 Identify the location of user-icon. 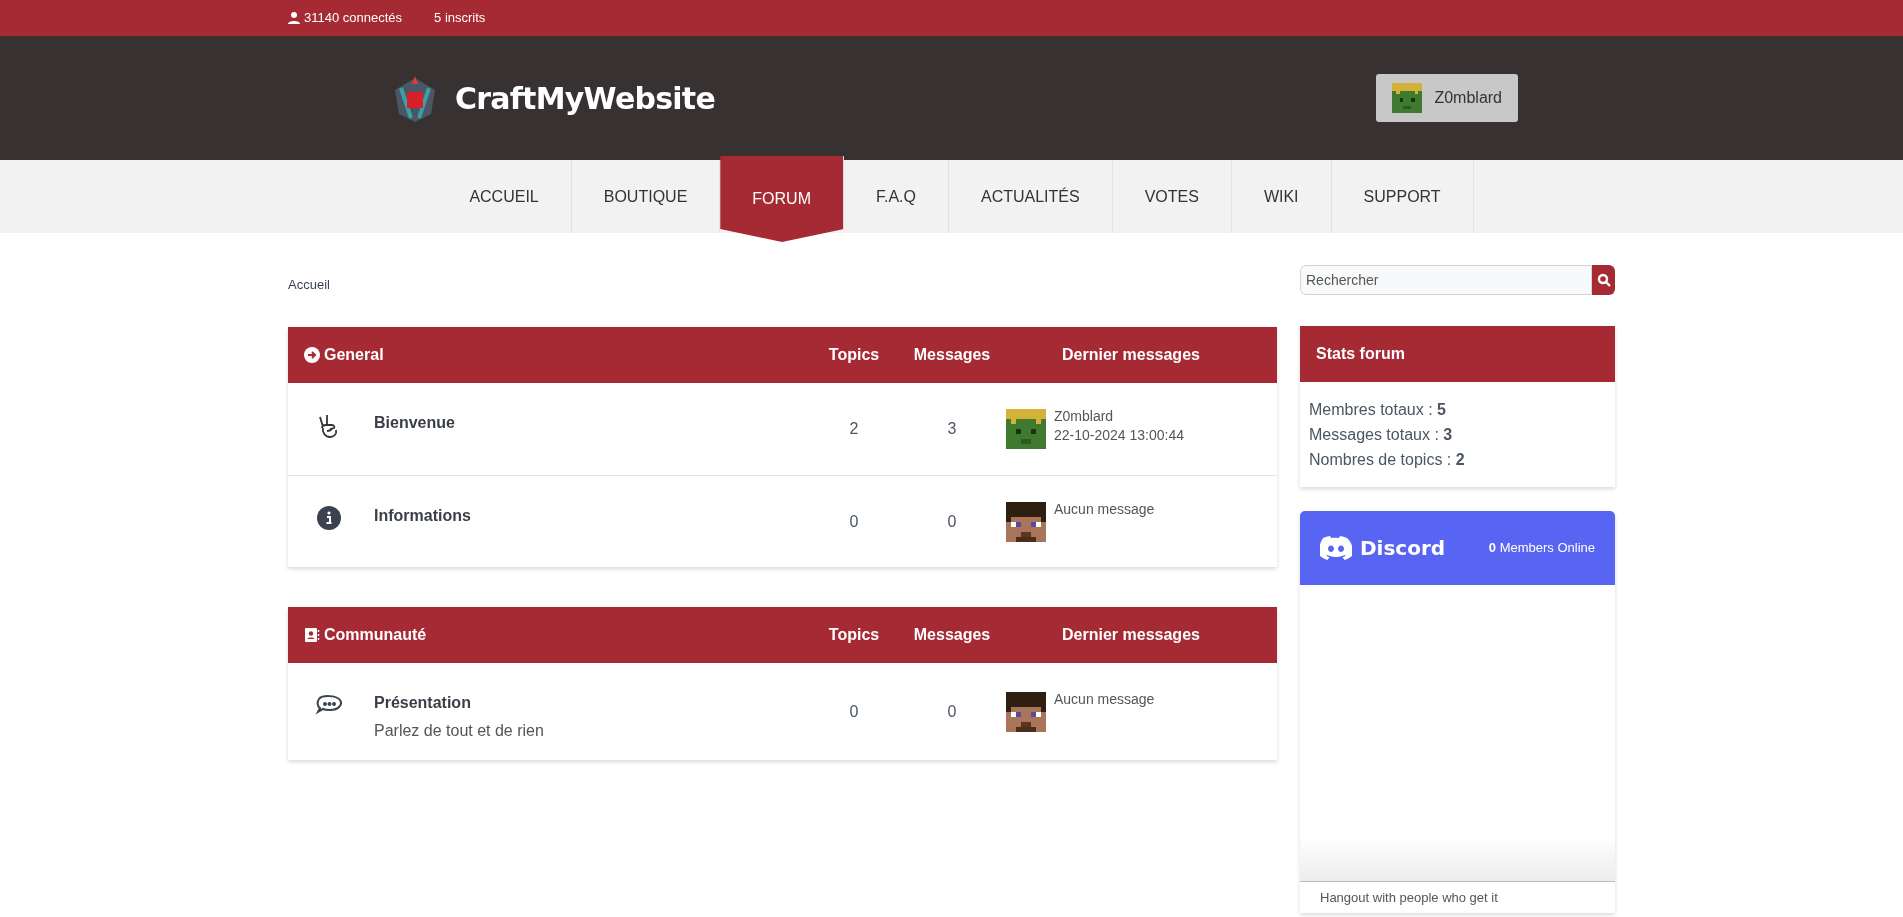
(294, 18).